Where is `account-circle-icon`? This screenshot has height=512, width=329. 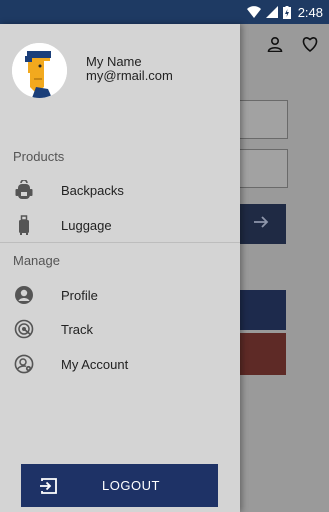 account-circle-icon is located at coordinates (24, 295).